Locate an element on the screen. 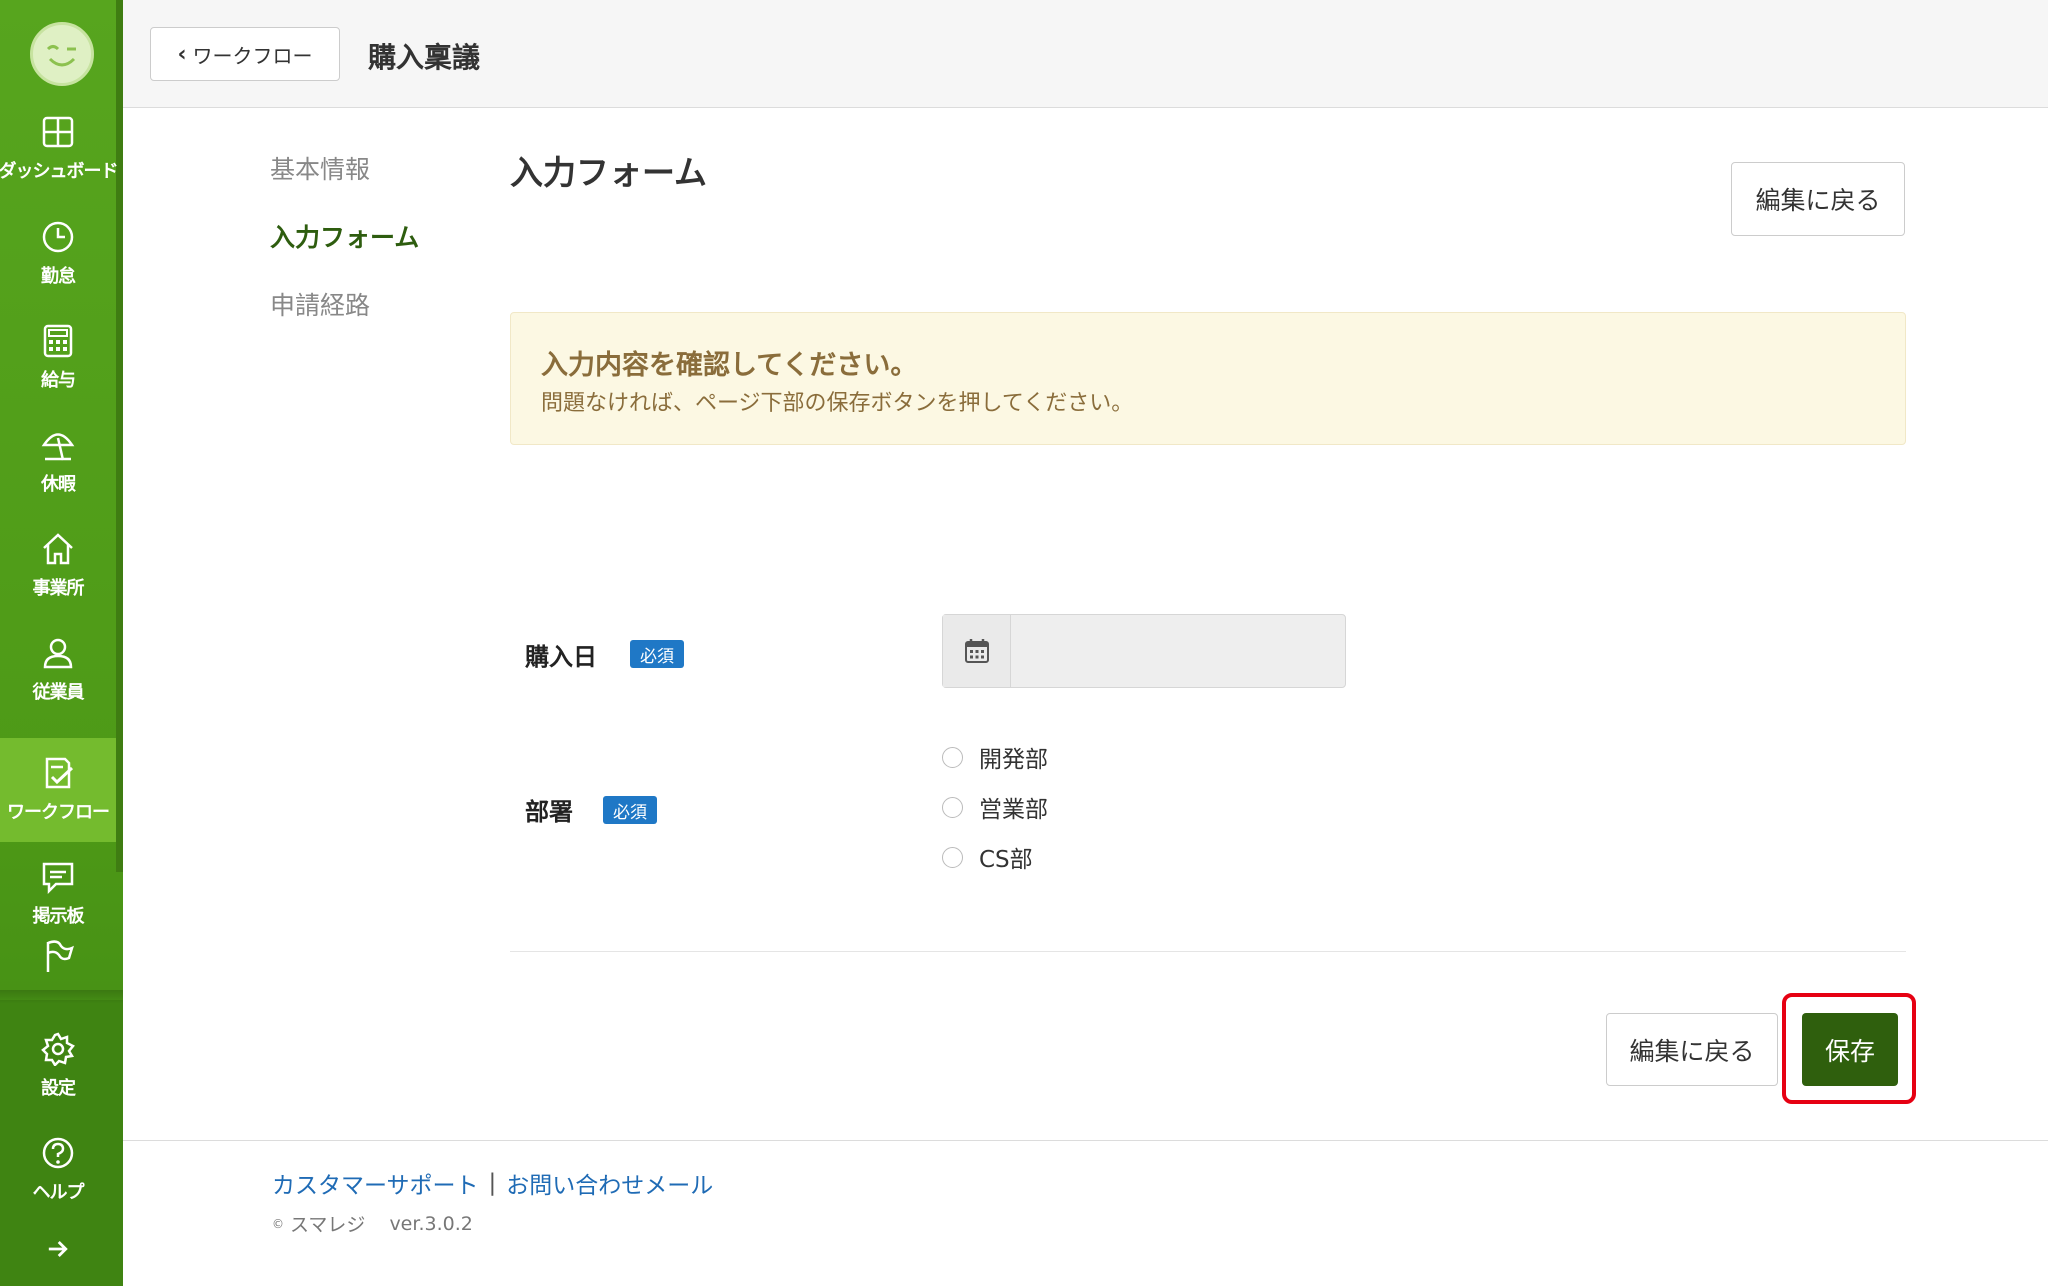 The height and width of the screenshot is (1286, 2048). parasol-icon is located at coordinates (58, 447).